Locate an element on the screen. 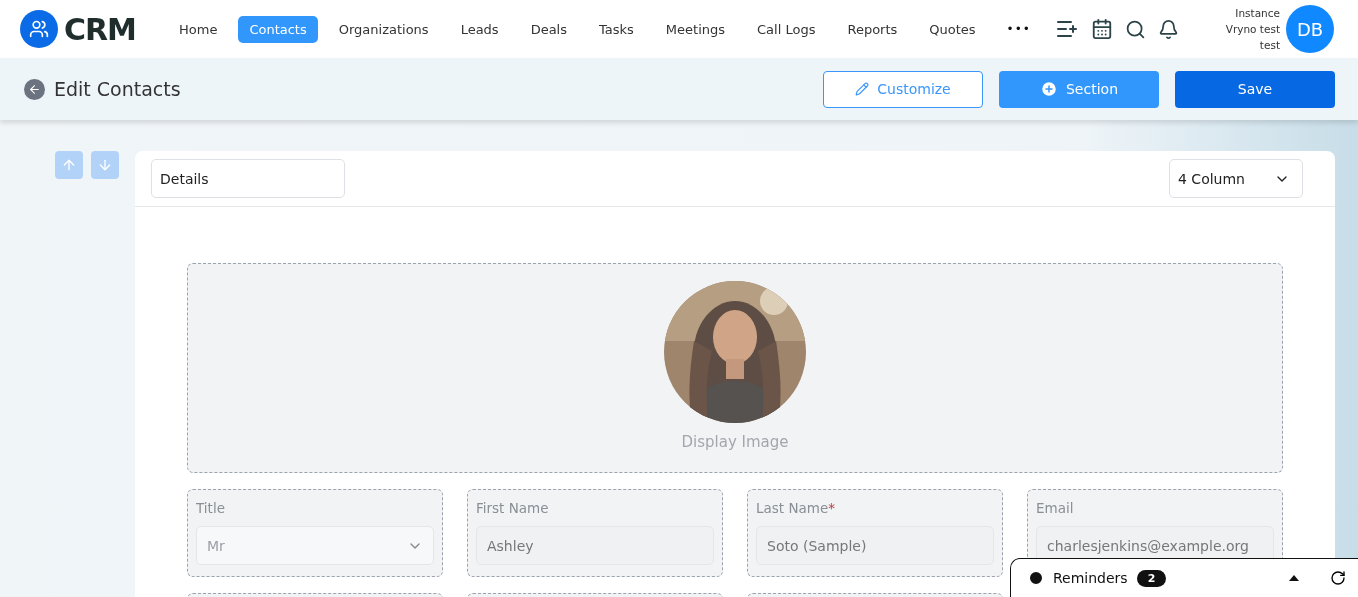 This screenshot has height=597, width=1358. required-mark: * is located at coordinates (831, 508).